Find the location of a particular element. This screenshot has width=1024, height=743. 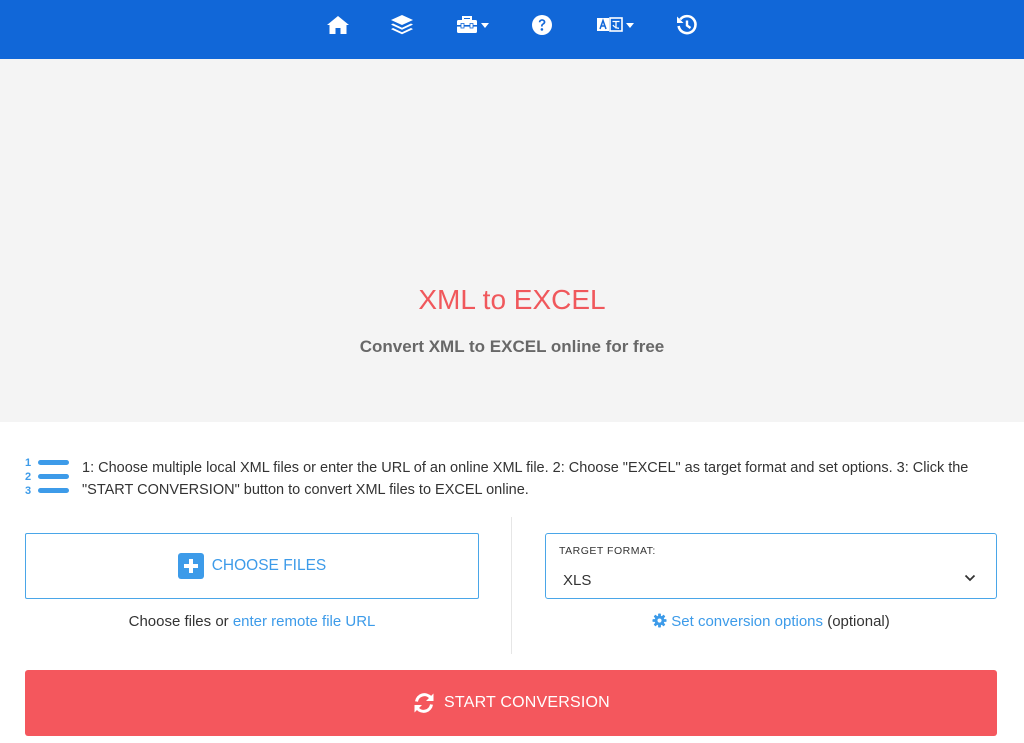

refresh-icon is located at coordinates (424, 703).